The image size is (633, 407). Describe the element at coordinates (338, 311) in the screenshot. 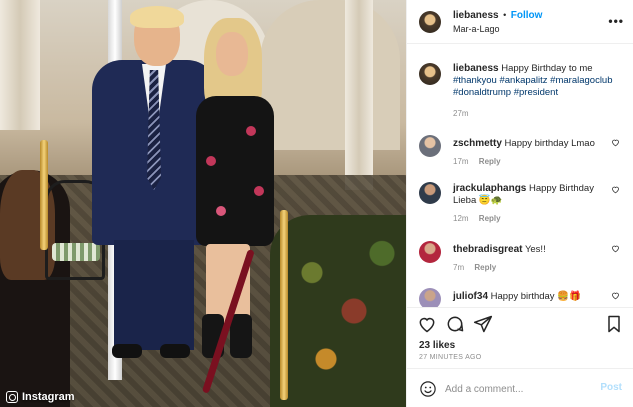

I see `flower-bed` at that location.